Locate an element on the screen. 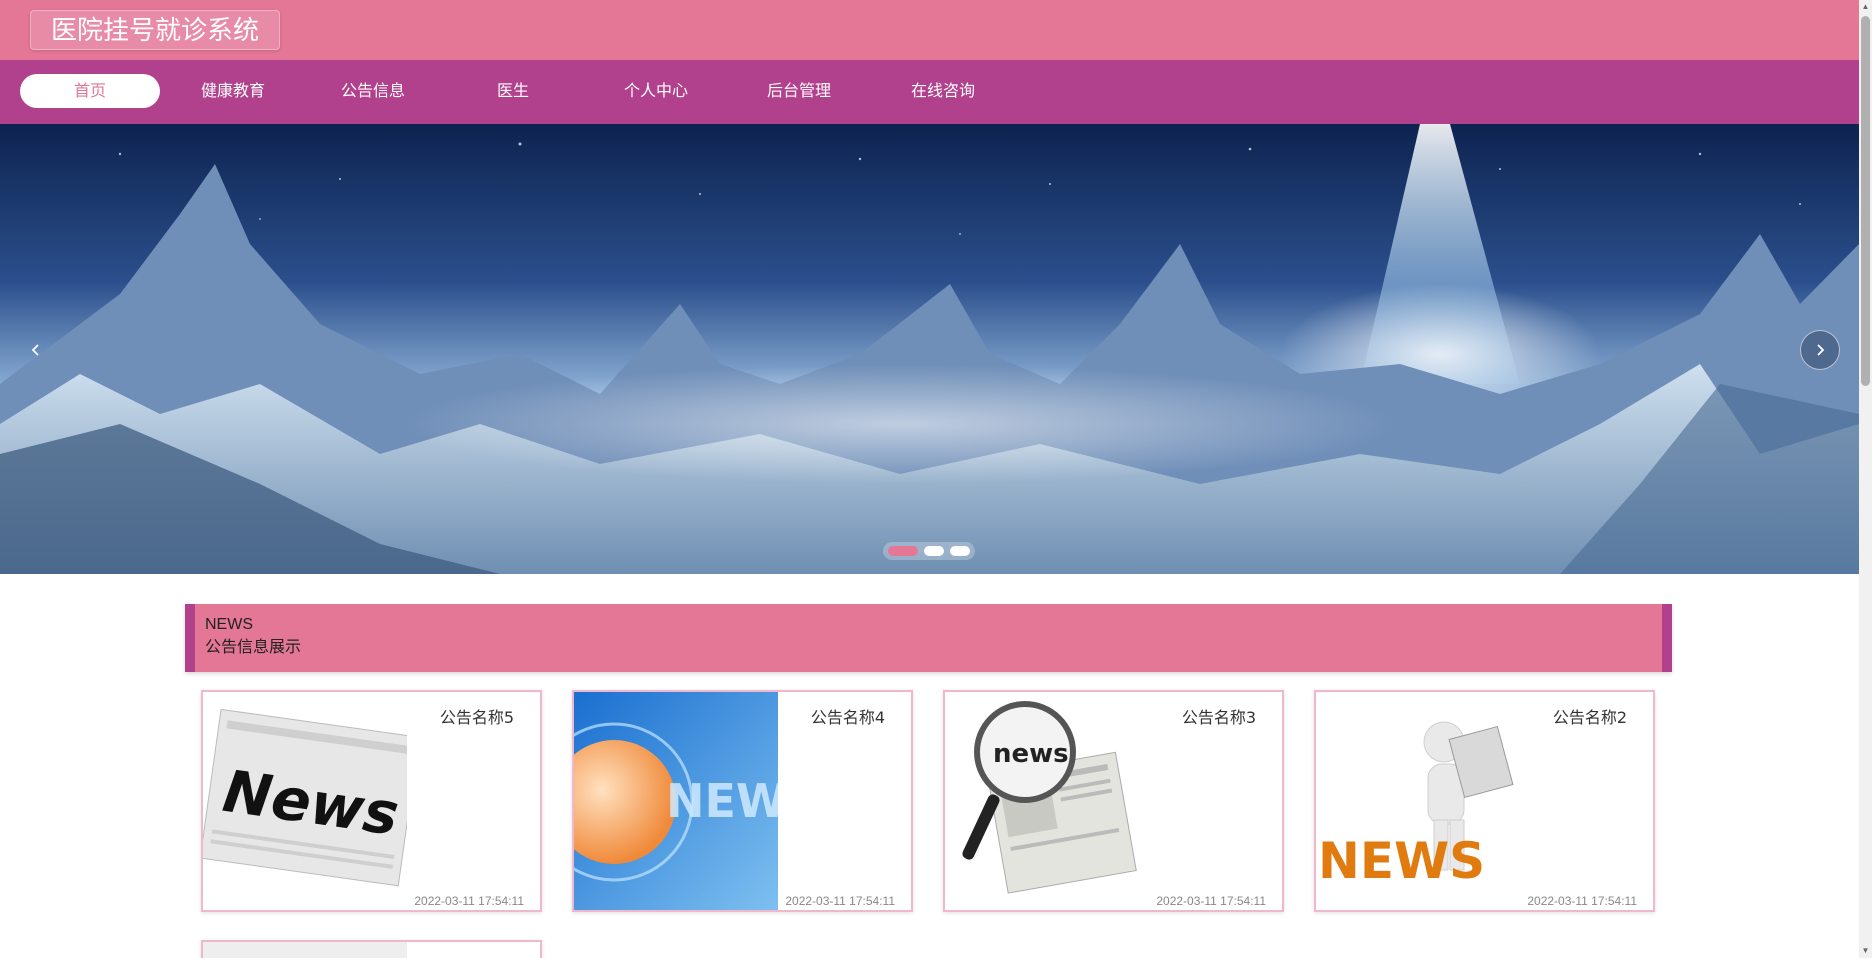  carousel-prev-button is located at coordinates (36, 350).